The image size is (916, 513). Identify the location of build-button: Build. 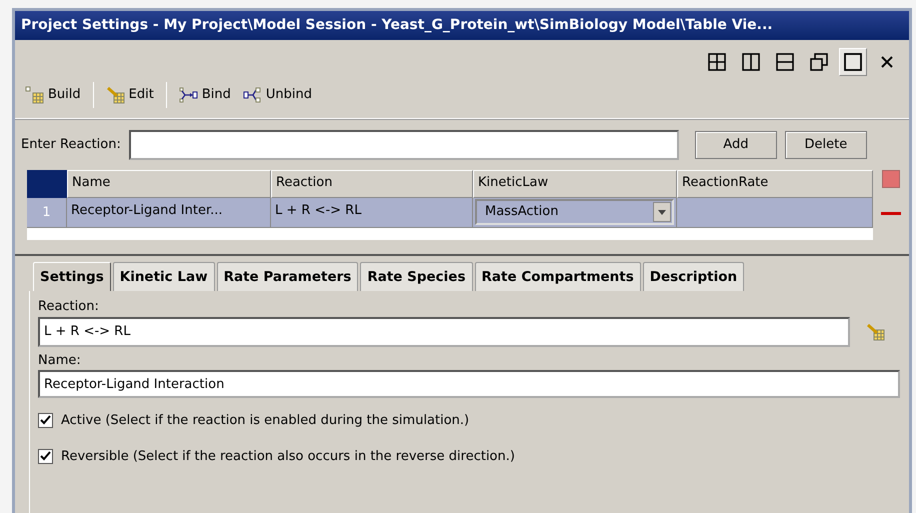
(53, 95).